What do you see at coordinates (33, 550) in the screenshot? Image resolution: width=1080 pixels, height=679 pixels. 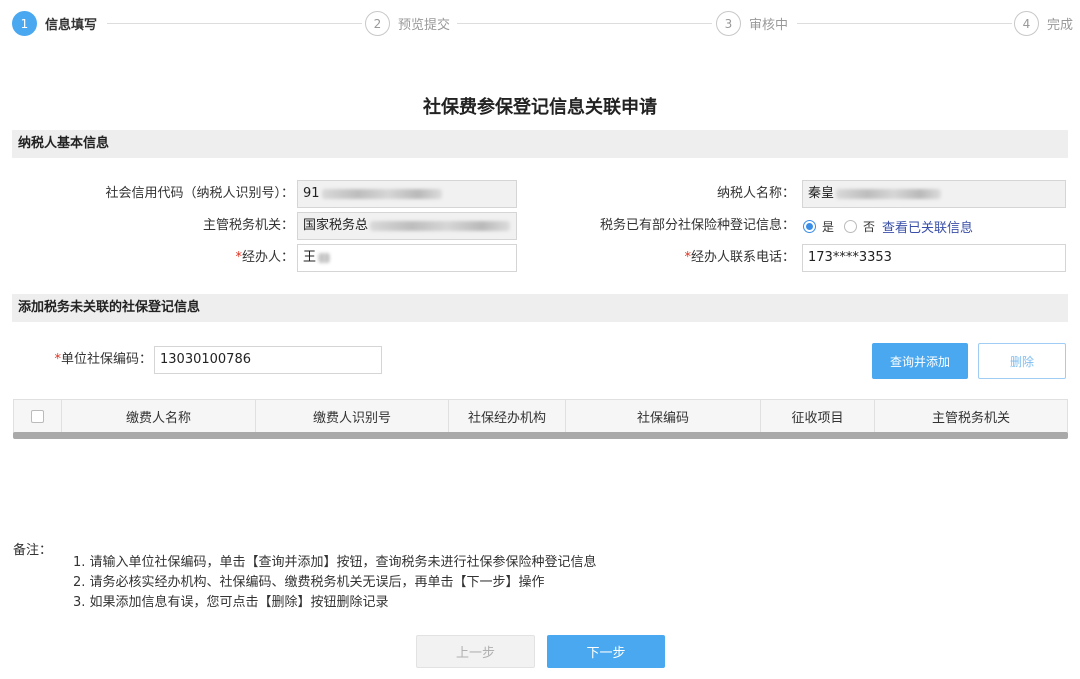 I see `notes-label: 备注：` at bounding box center [33, 550].